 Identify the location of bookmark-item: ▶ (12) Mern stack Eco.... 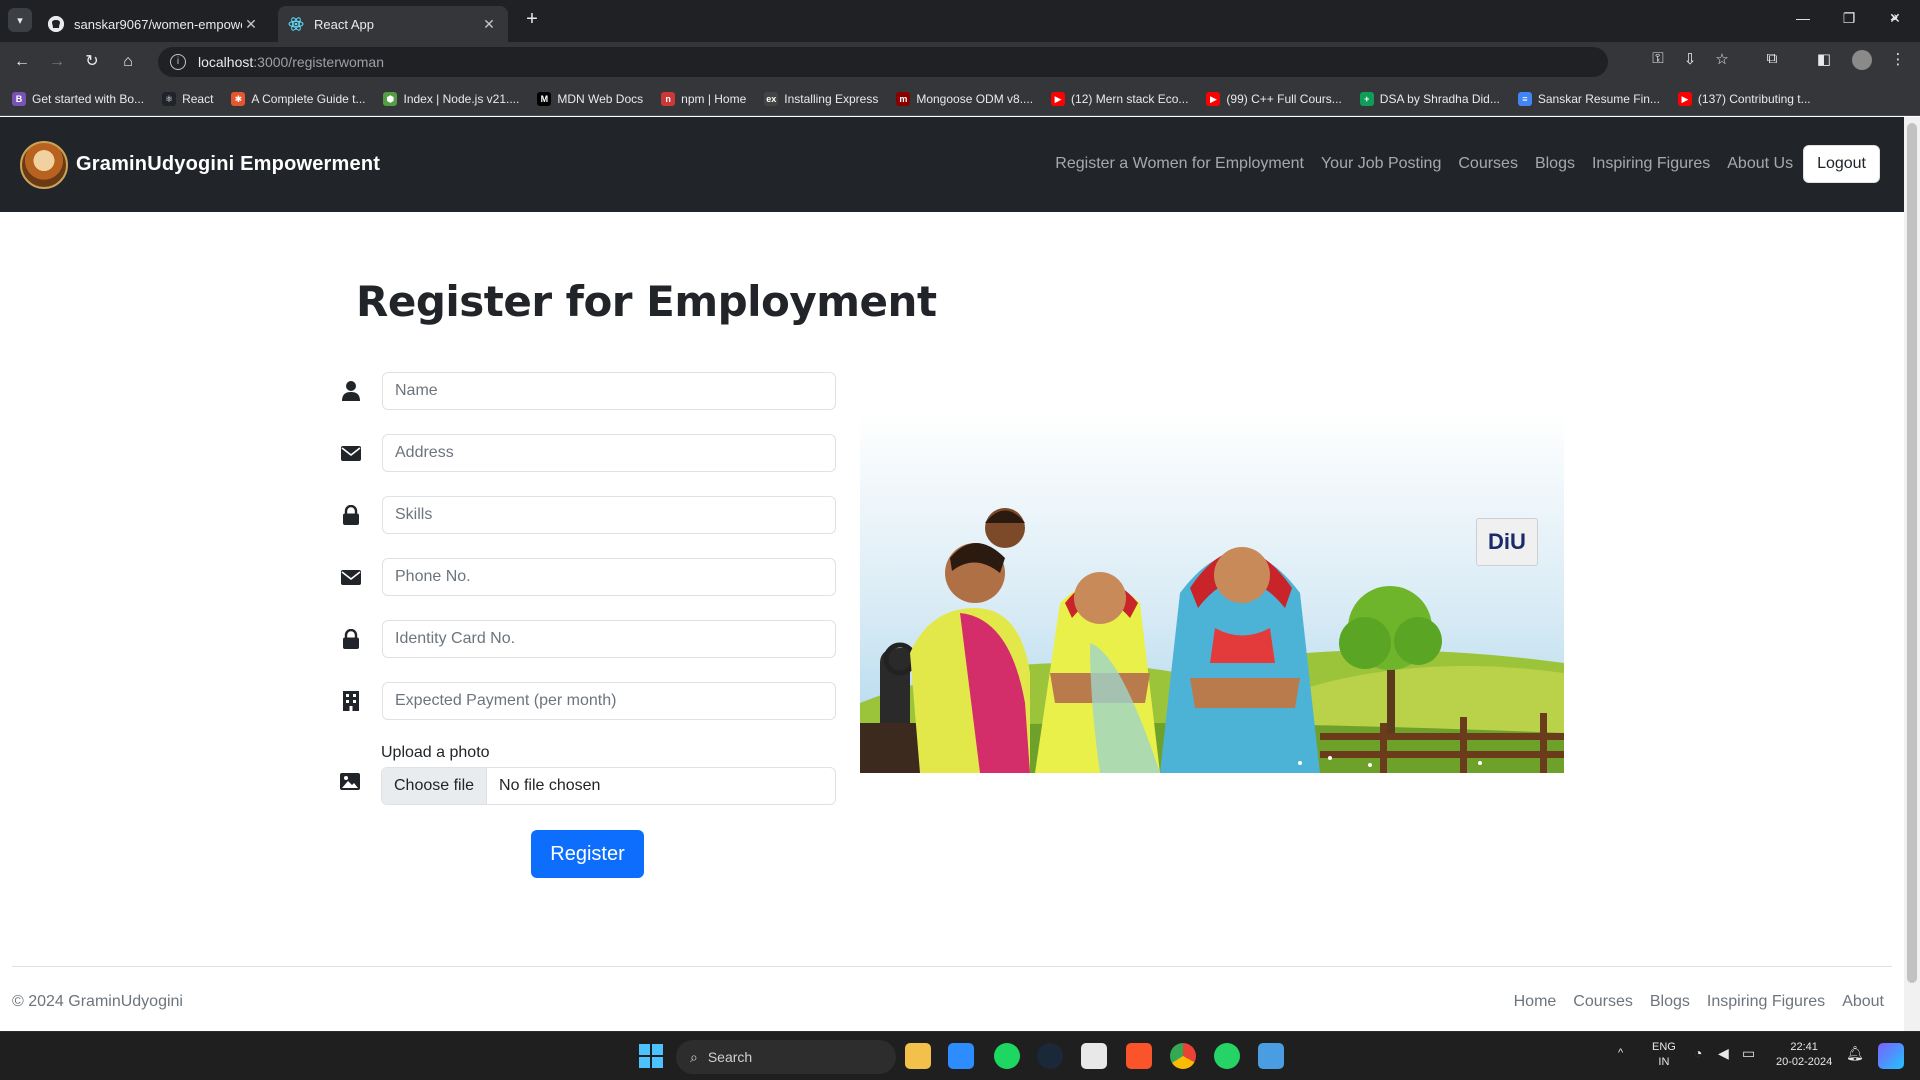
(1119, 98).